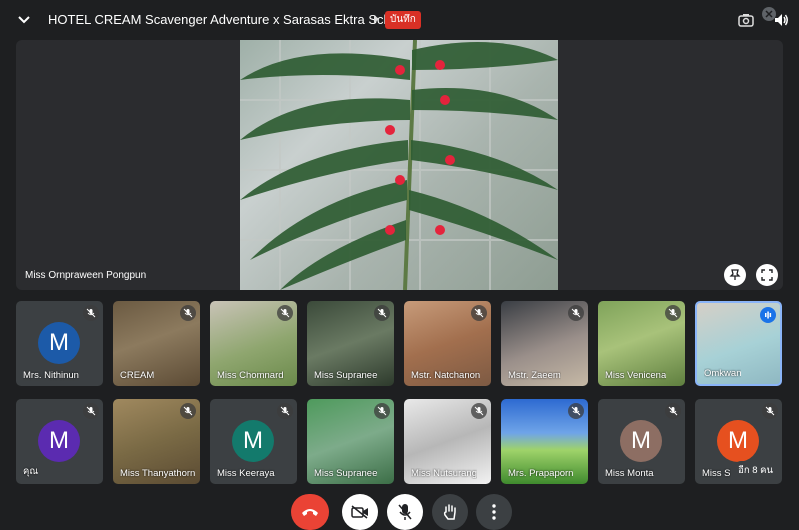  I want to click on camera-off-icon, so click(359, 512).